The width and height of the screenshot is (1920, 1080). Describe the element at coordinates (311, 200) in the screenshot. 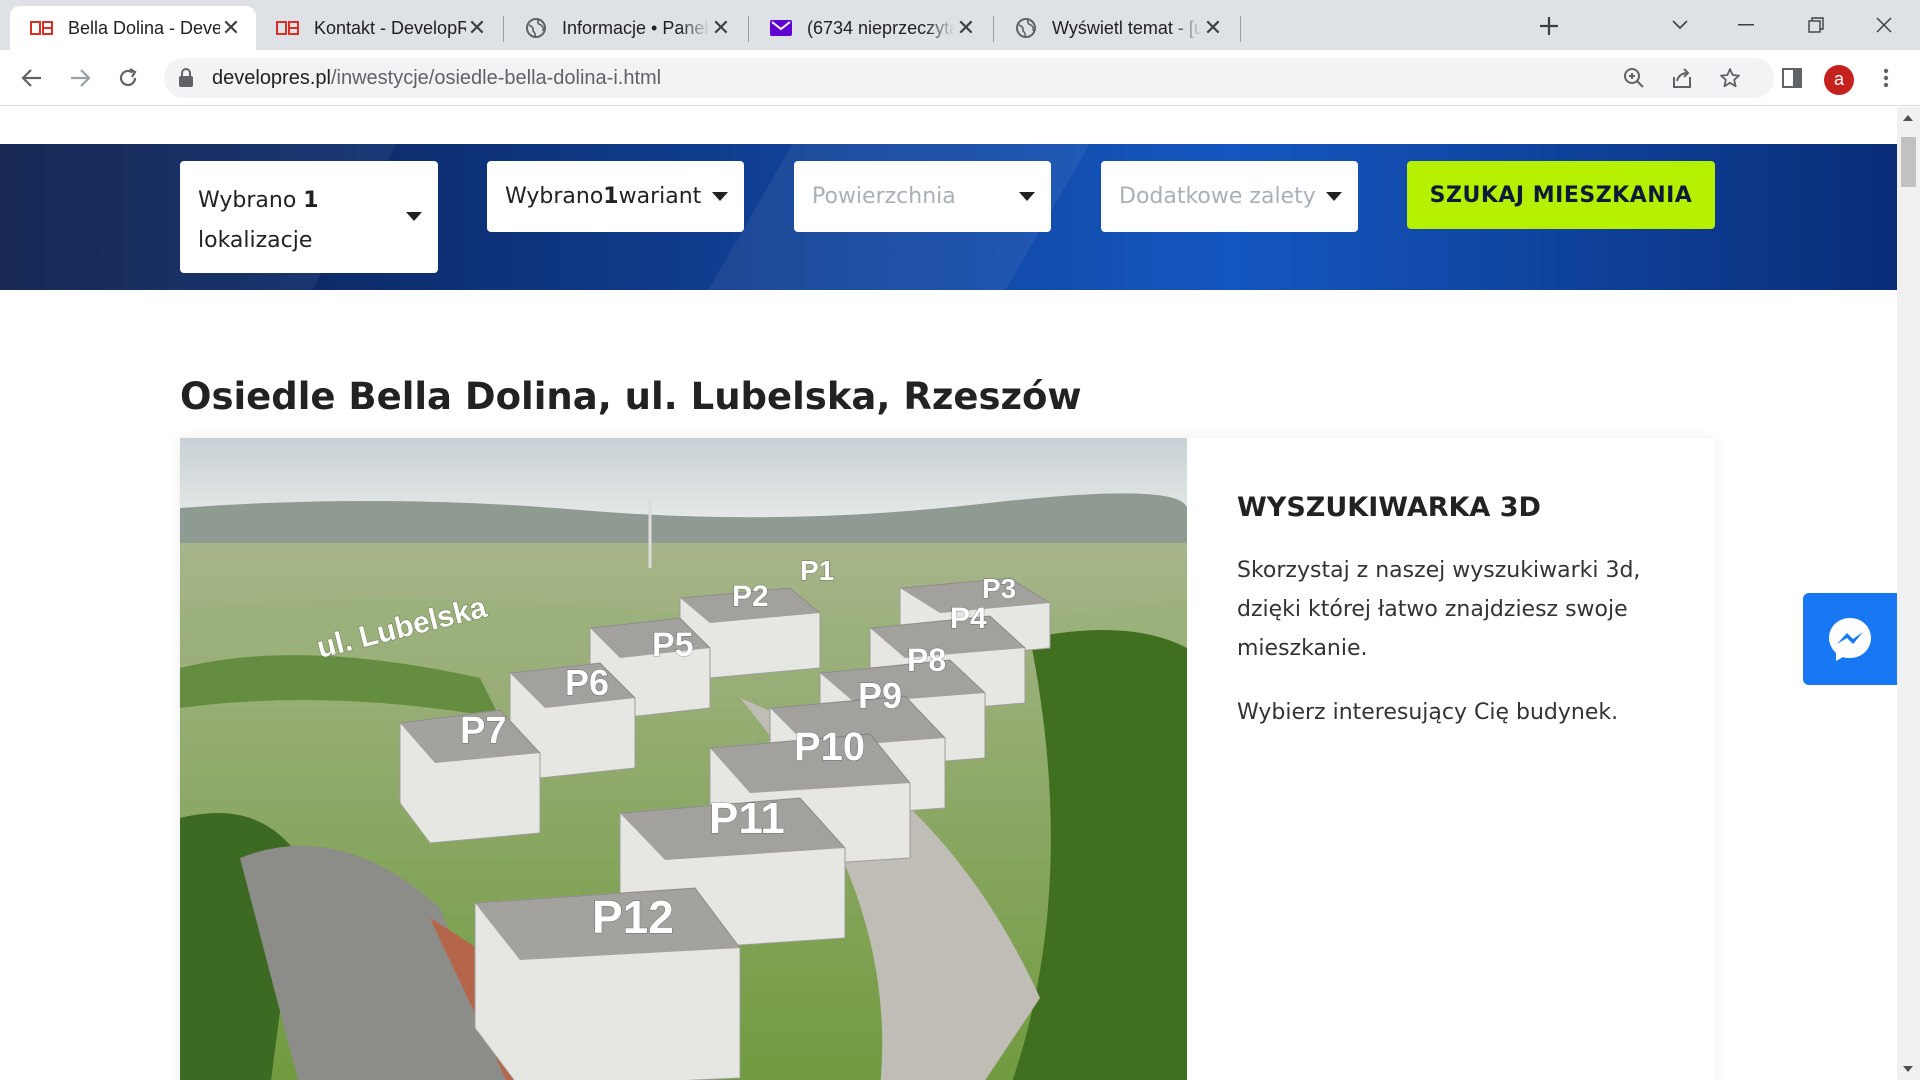

I see `location-count: 1` at that location.